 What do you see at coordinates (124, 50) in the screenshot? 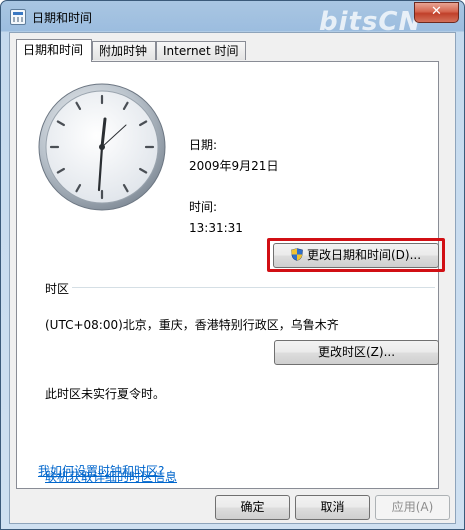
I see `tab-additional-clocks: 附加时钟` at bounding box center [124, 50].